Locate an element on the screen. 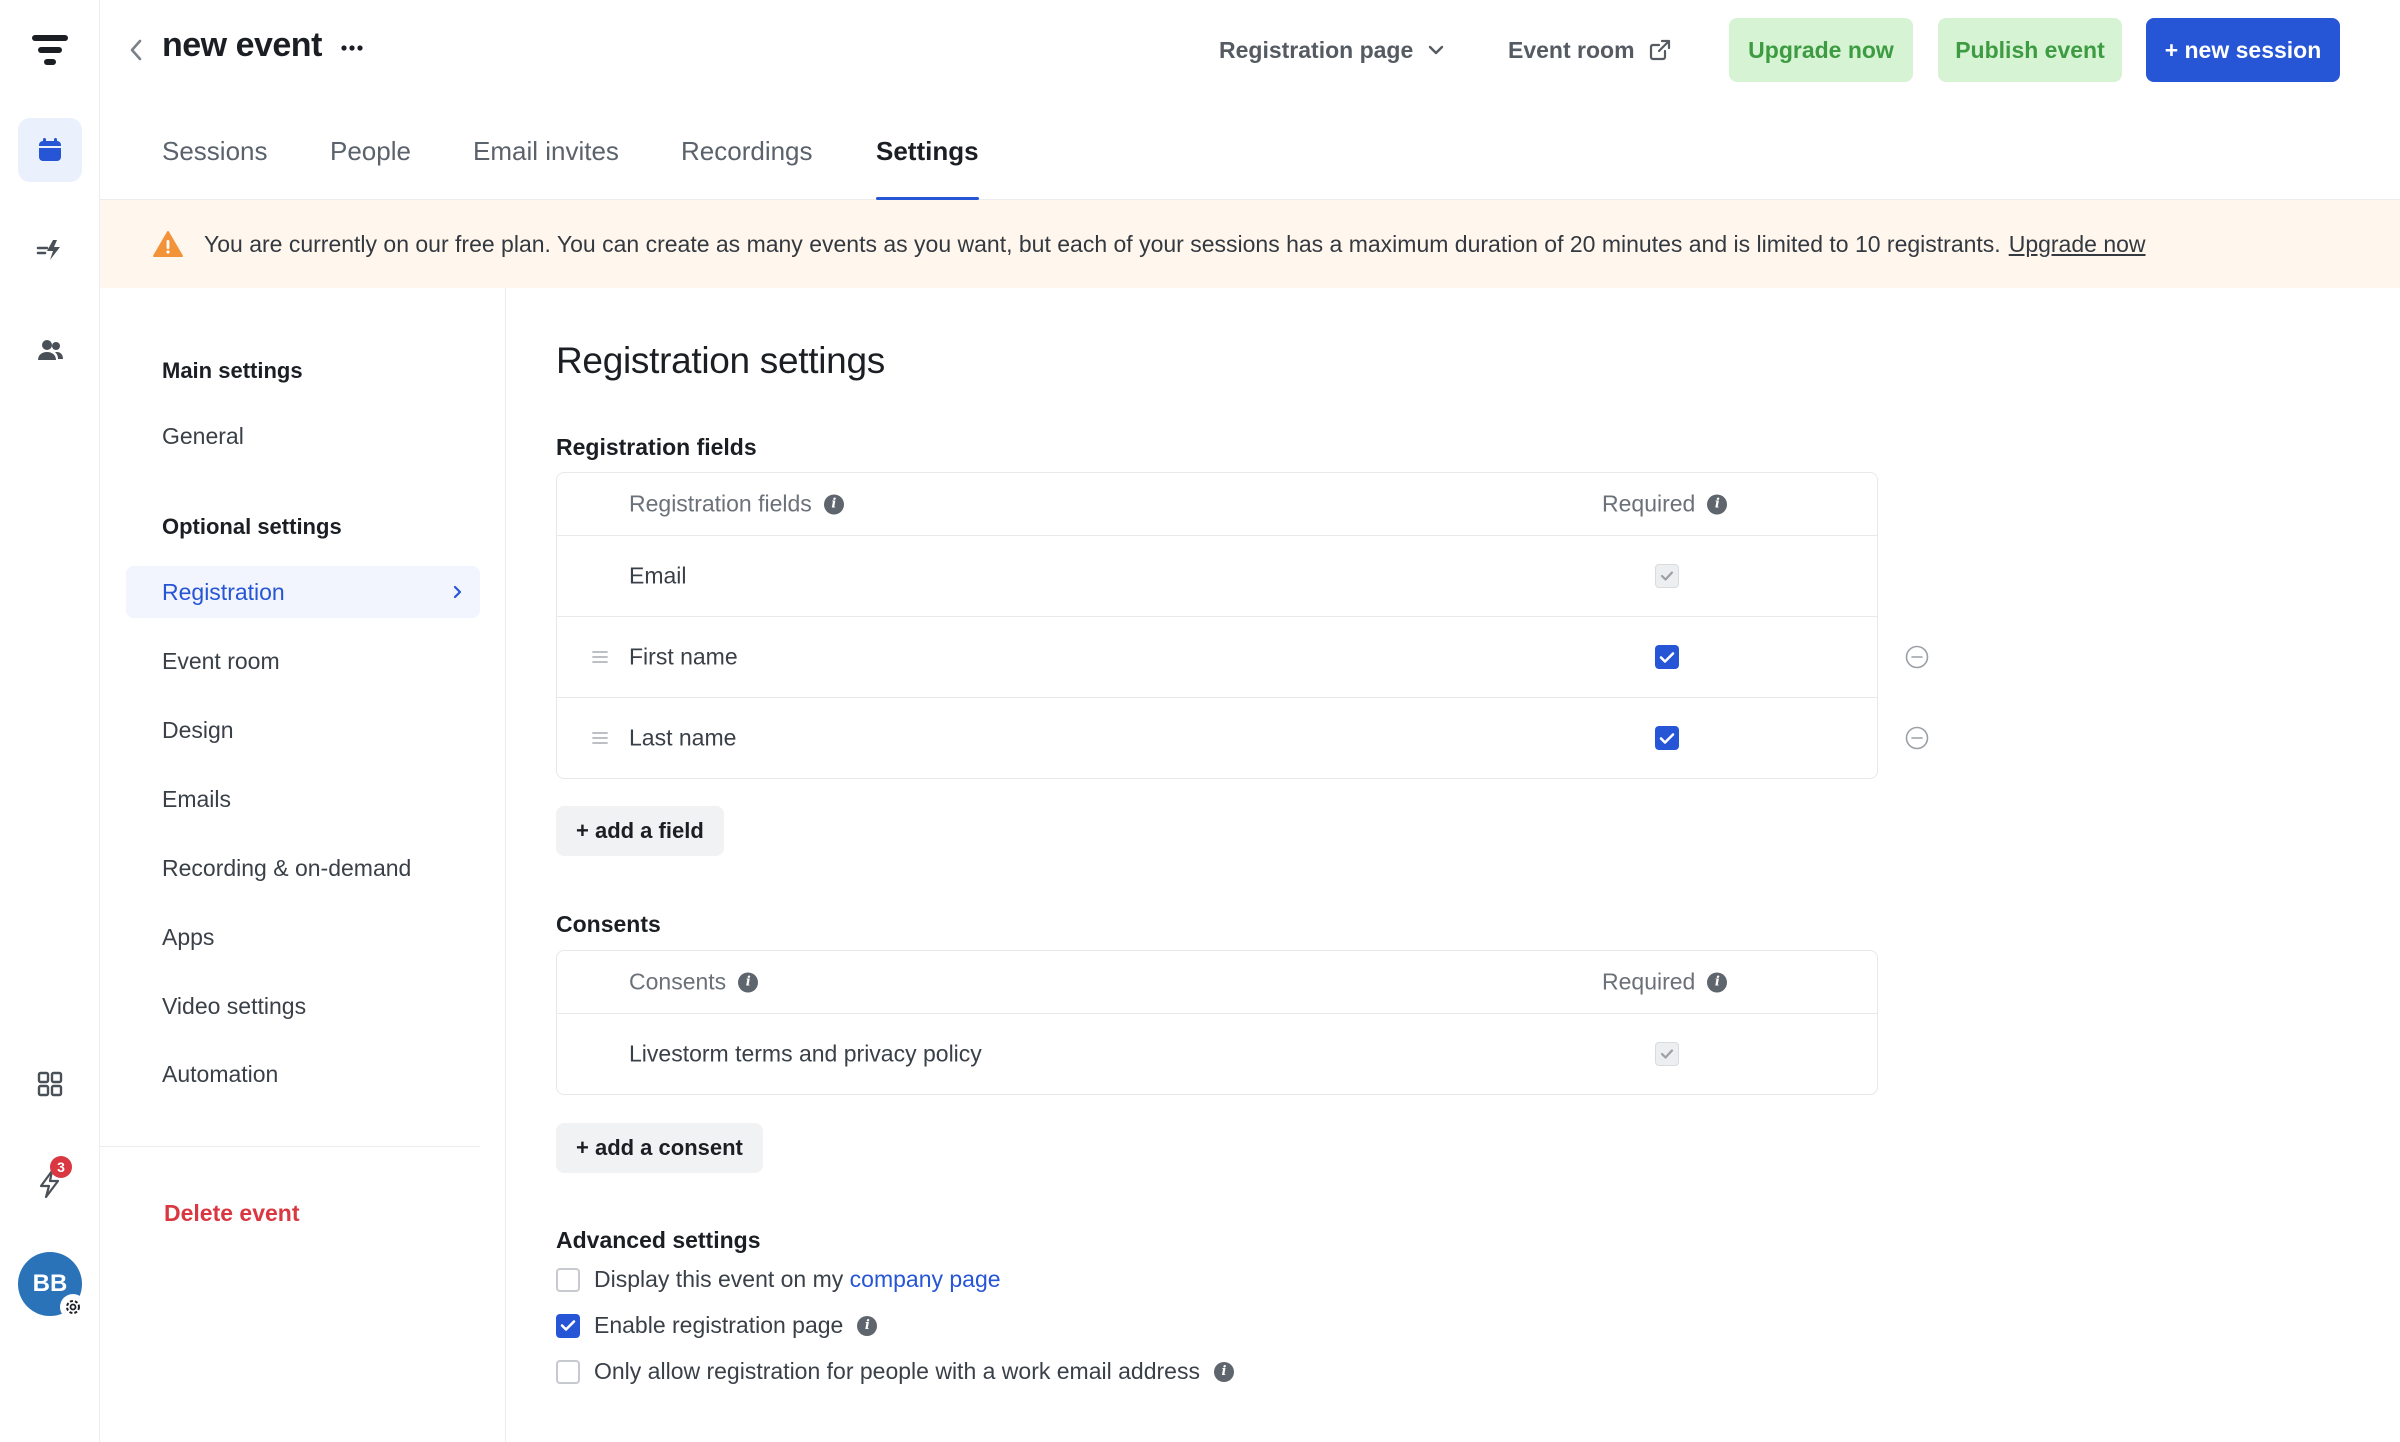 Image resolution: width=2400 pixels, height=1442 pixels. sidebar-item-automation: Automation is located at coordinates (303, 1074).